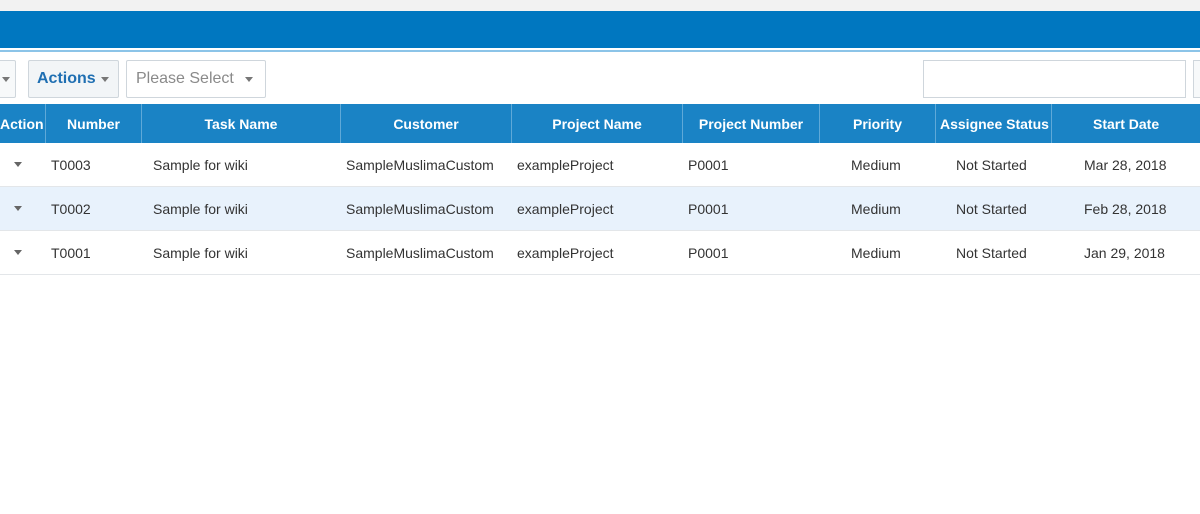 The height and width of the screenshot is (514, 1200). I want to click on start-date: Jan 29, 2018, so click(1124, 252).